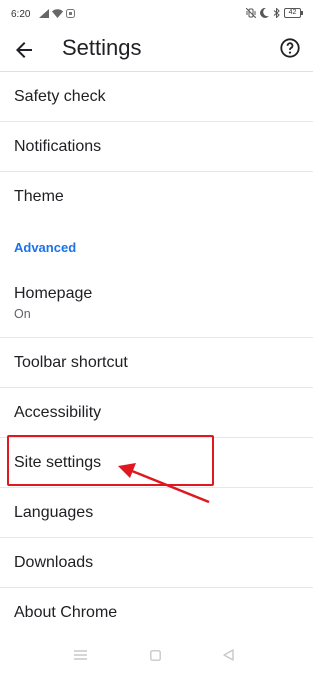  Describe the element at coordinates (60, 96) in the screenshot. I see `setting-label: Safety check` at that location.